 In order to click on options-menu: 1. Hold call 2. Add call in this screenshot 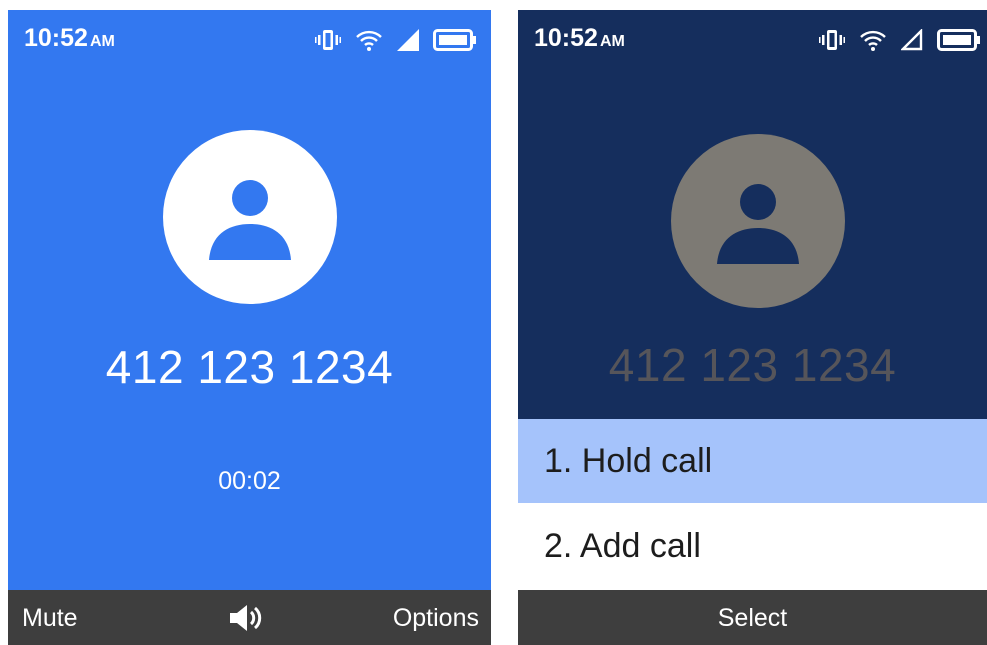, I will do `click(752, 504)`.